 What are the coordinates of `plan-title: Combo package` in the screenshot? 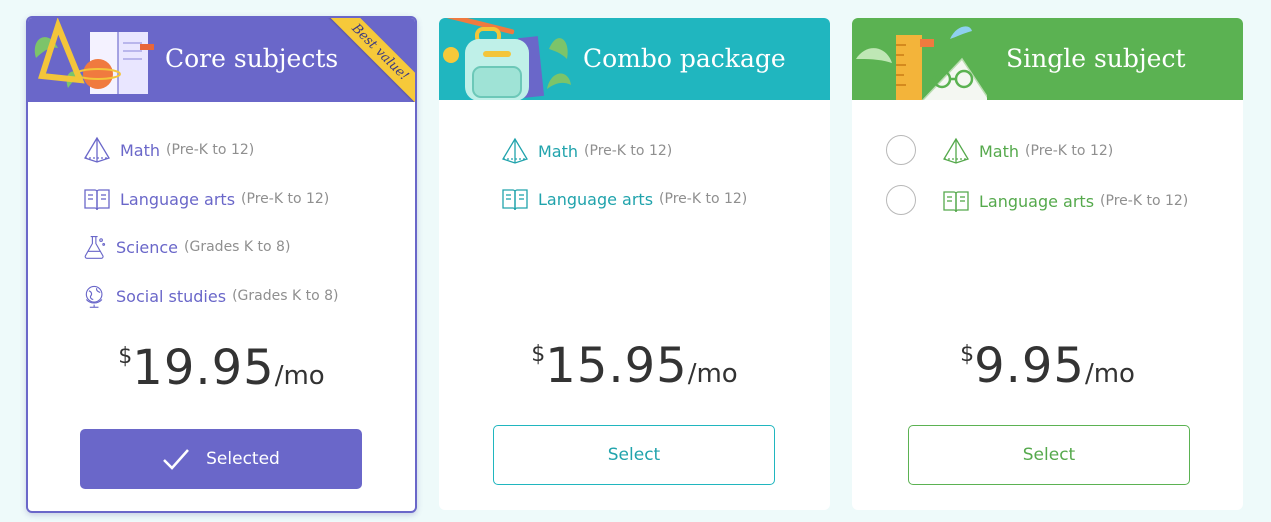 It's located at (684, 58).